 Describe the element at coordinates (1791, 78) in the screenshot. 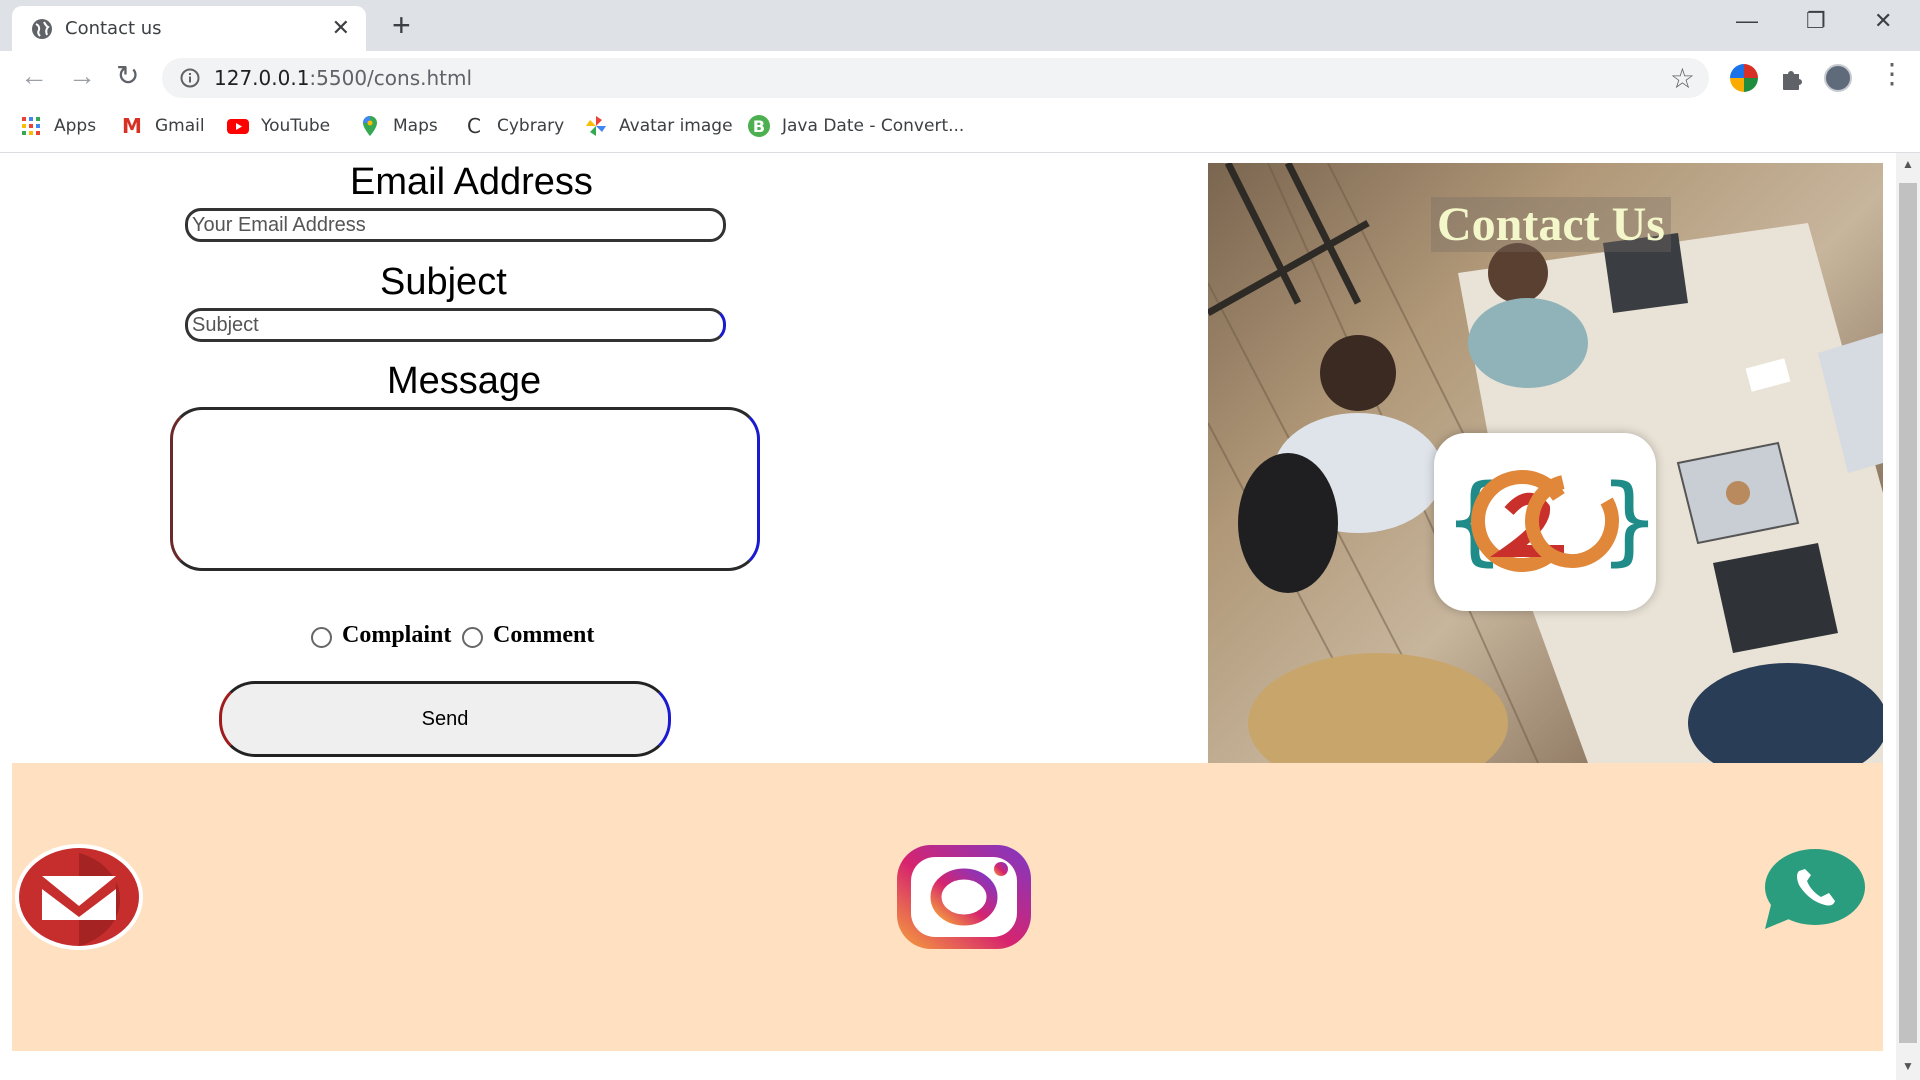

I see `puzzle-icon` at that location.